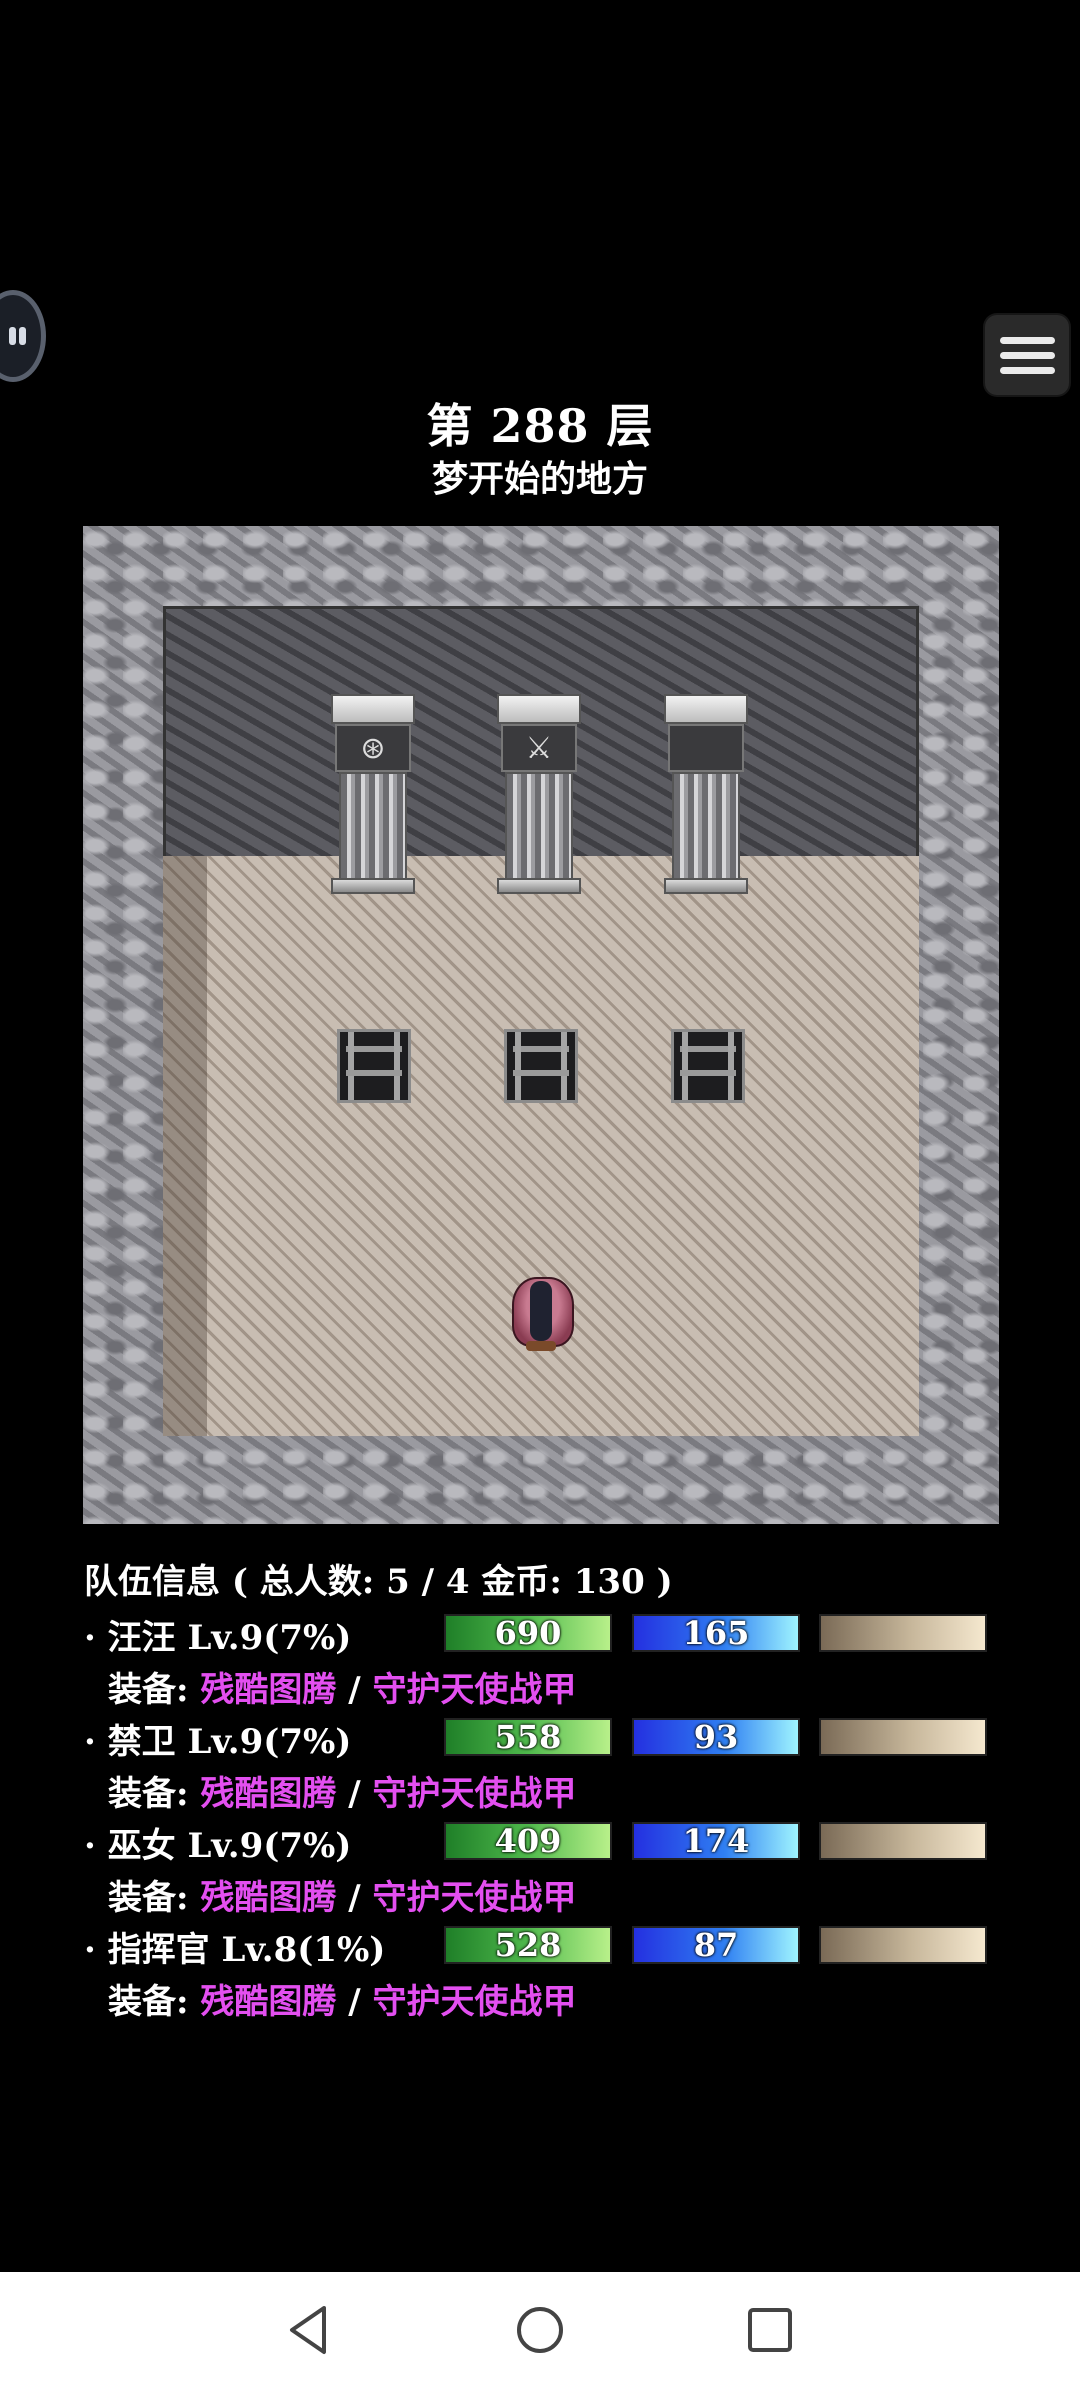 This screenshot has width=1080, height=2387. I want to click on shop-pillar-1: ⊛, so click(373, 794).